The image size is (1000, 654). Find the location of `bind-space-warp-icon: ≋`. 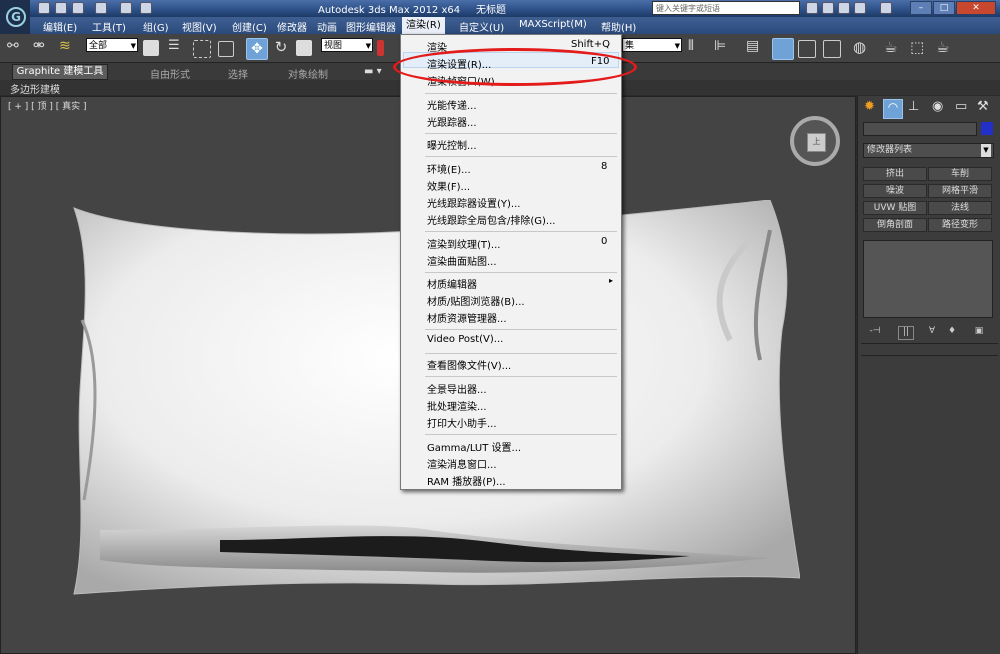

bind-space-warp-icon: ≋ is located at coordinates (69, 48).